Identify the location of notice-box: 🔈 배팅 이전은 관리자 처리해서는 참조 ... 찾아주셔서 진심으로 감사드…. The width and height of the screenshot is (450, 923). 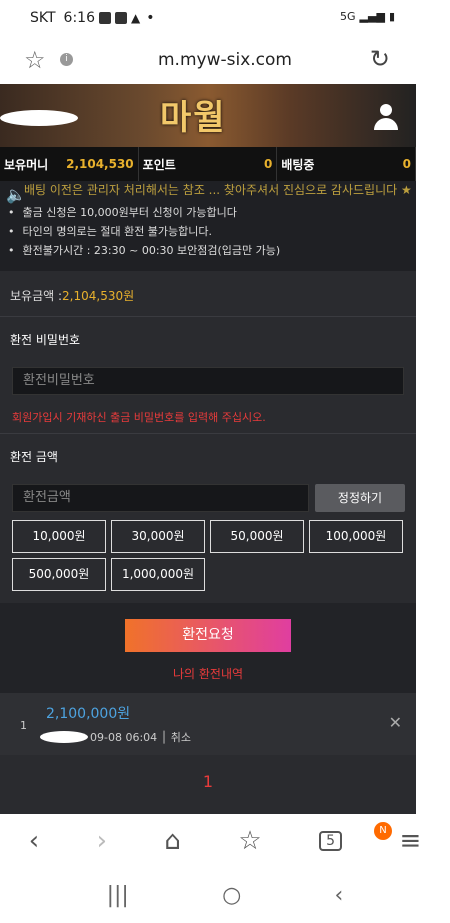
(208, 226).